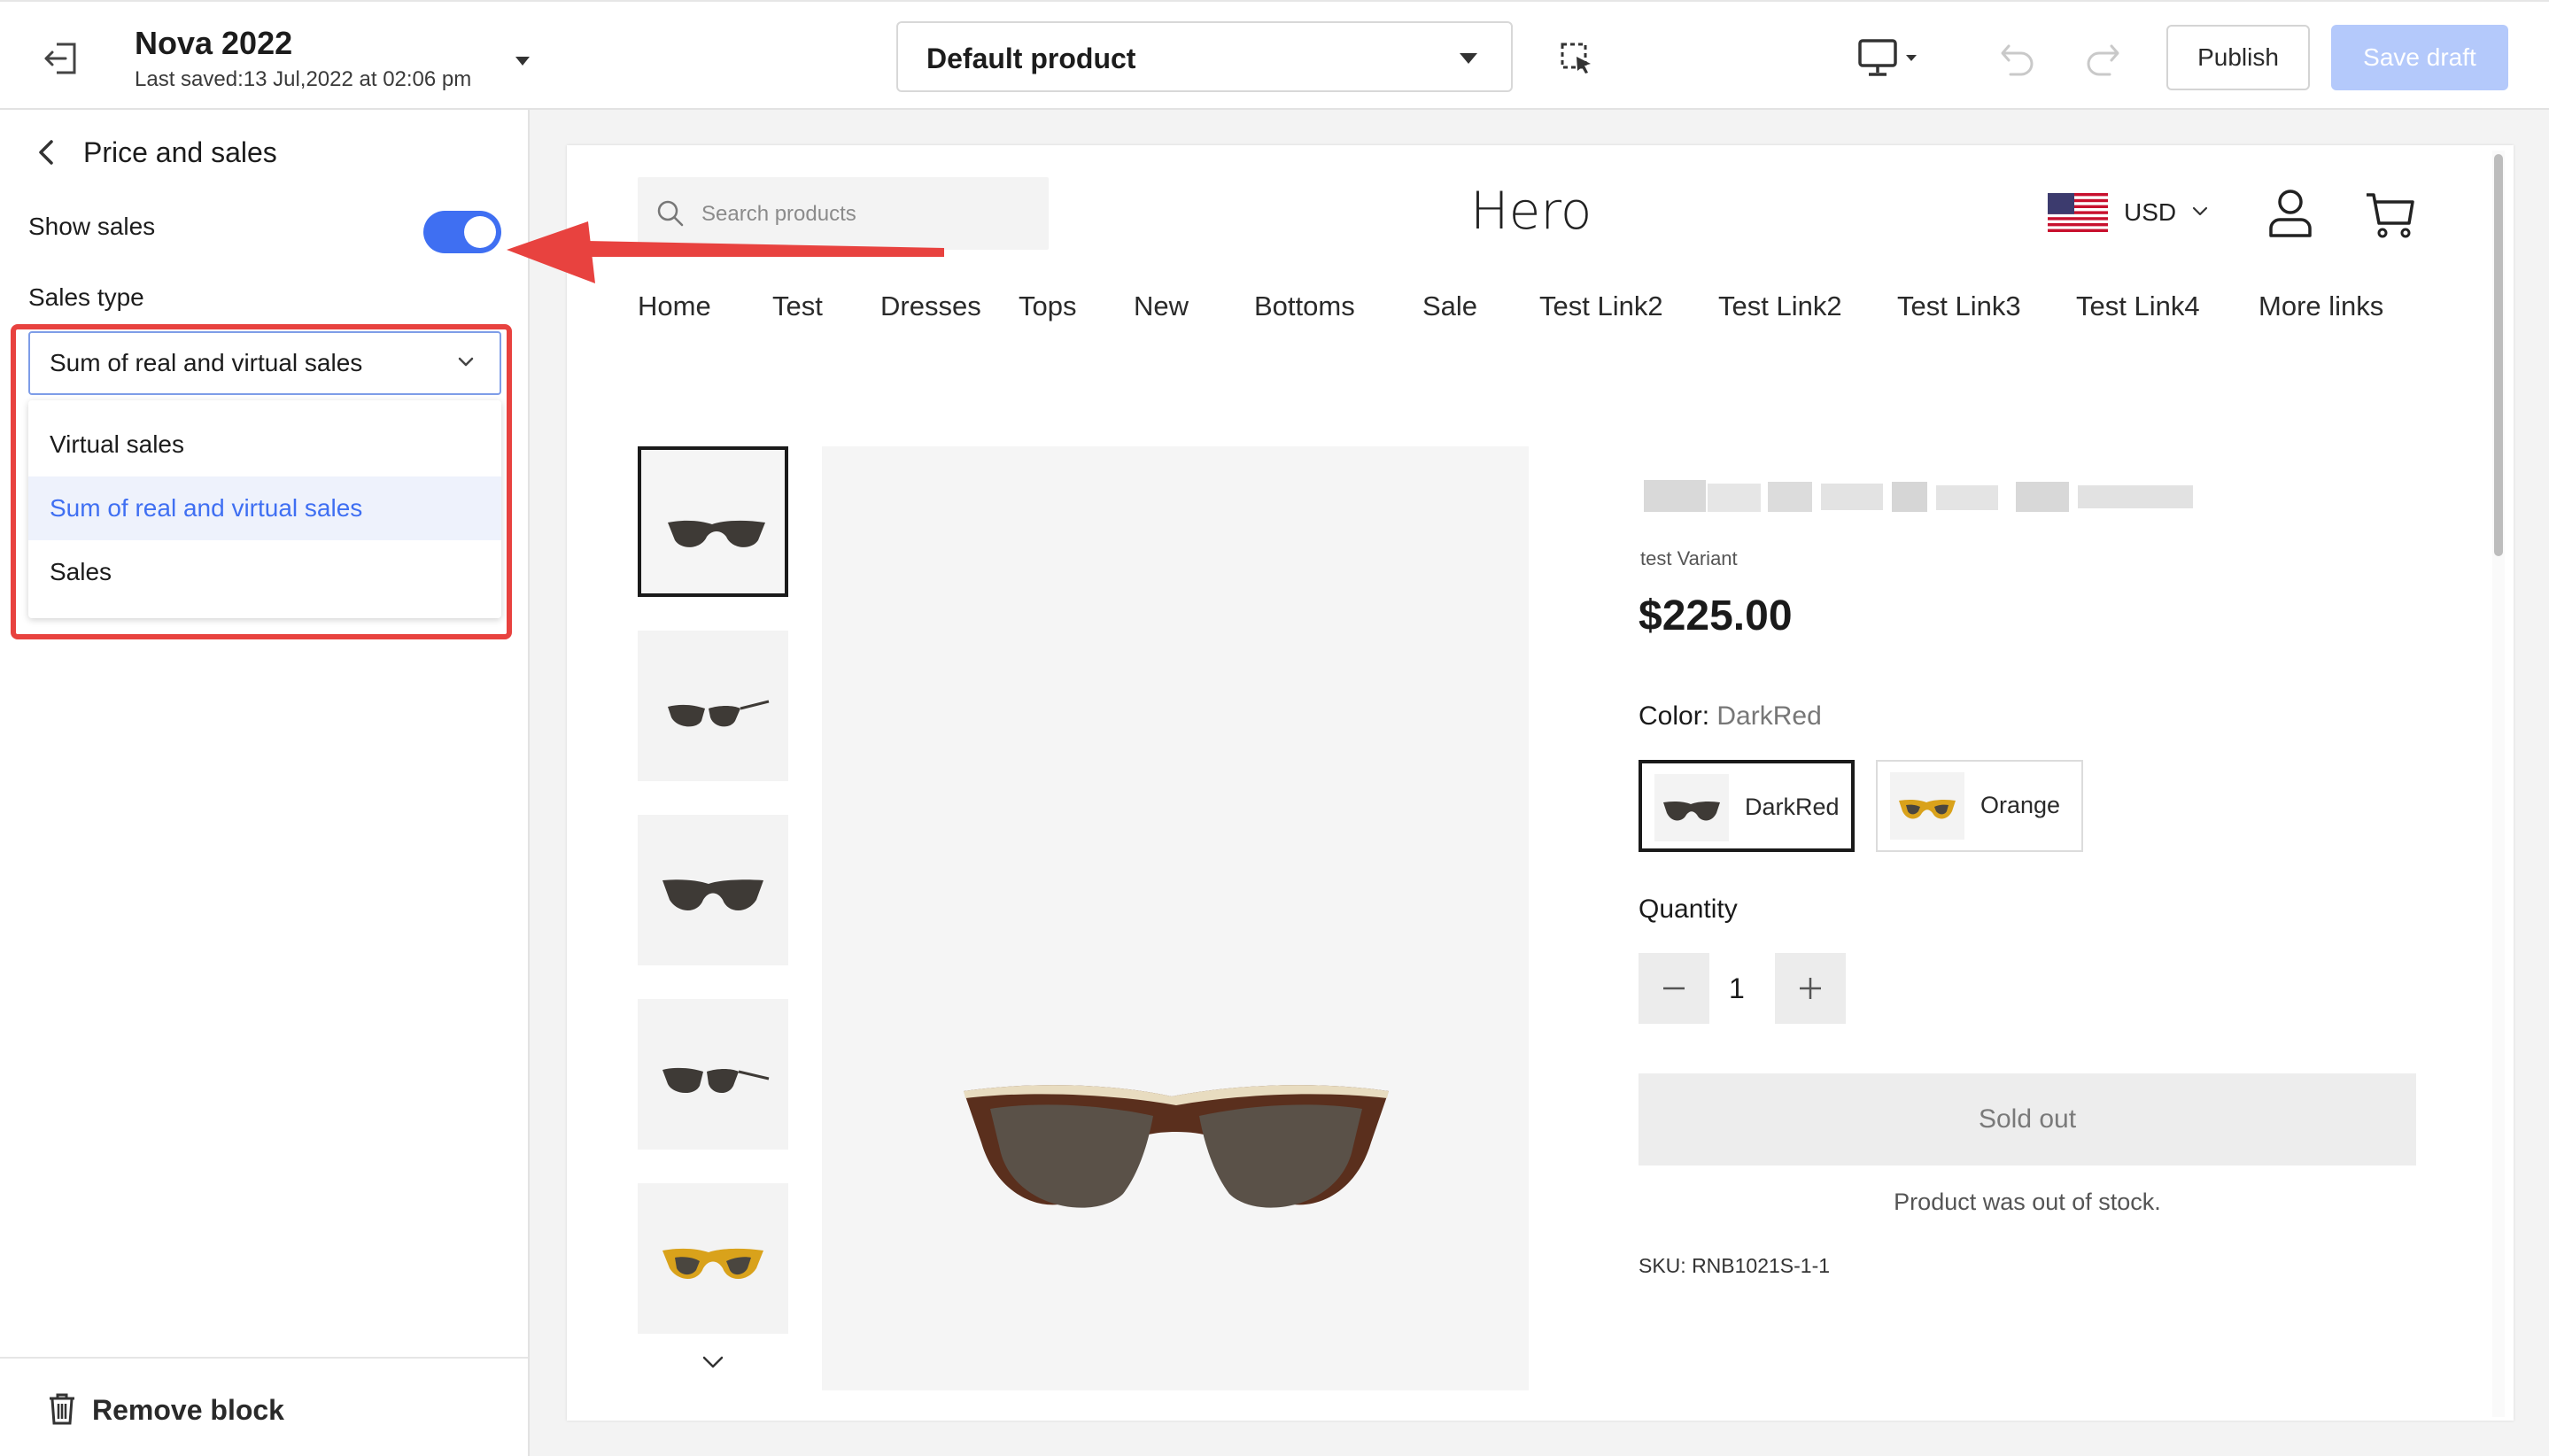 Image resolution: width=2549 pixels, height=1456 pixels. I want to click on trash-icon, so click(62, 1409).